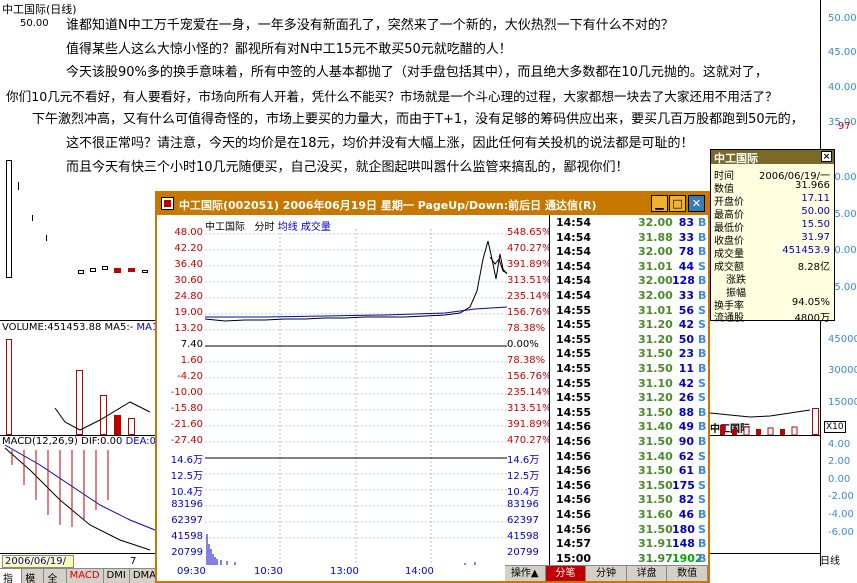 This screenshot has width=857, height=583. Describe the element at coordinates (526, 328) in the screenshot. I see `axis-tick: 78.38%` at that location.